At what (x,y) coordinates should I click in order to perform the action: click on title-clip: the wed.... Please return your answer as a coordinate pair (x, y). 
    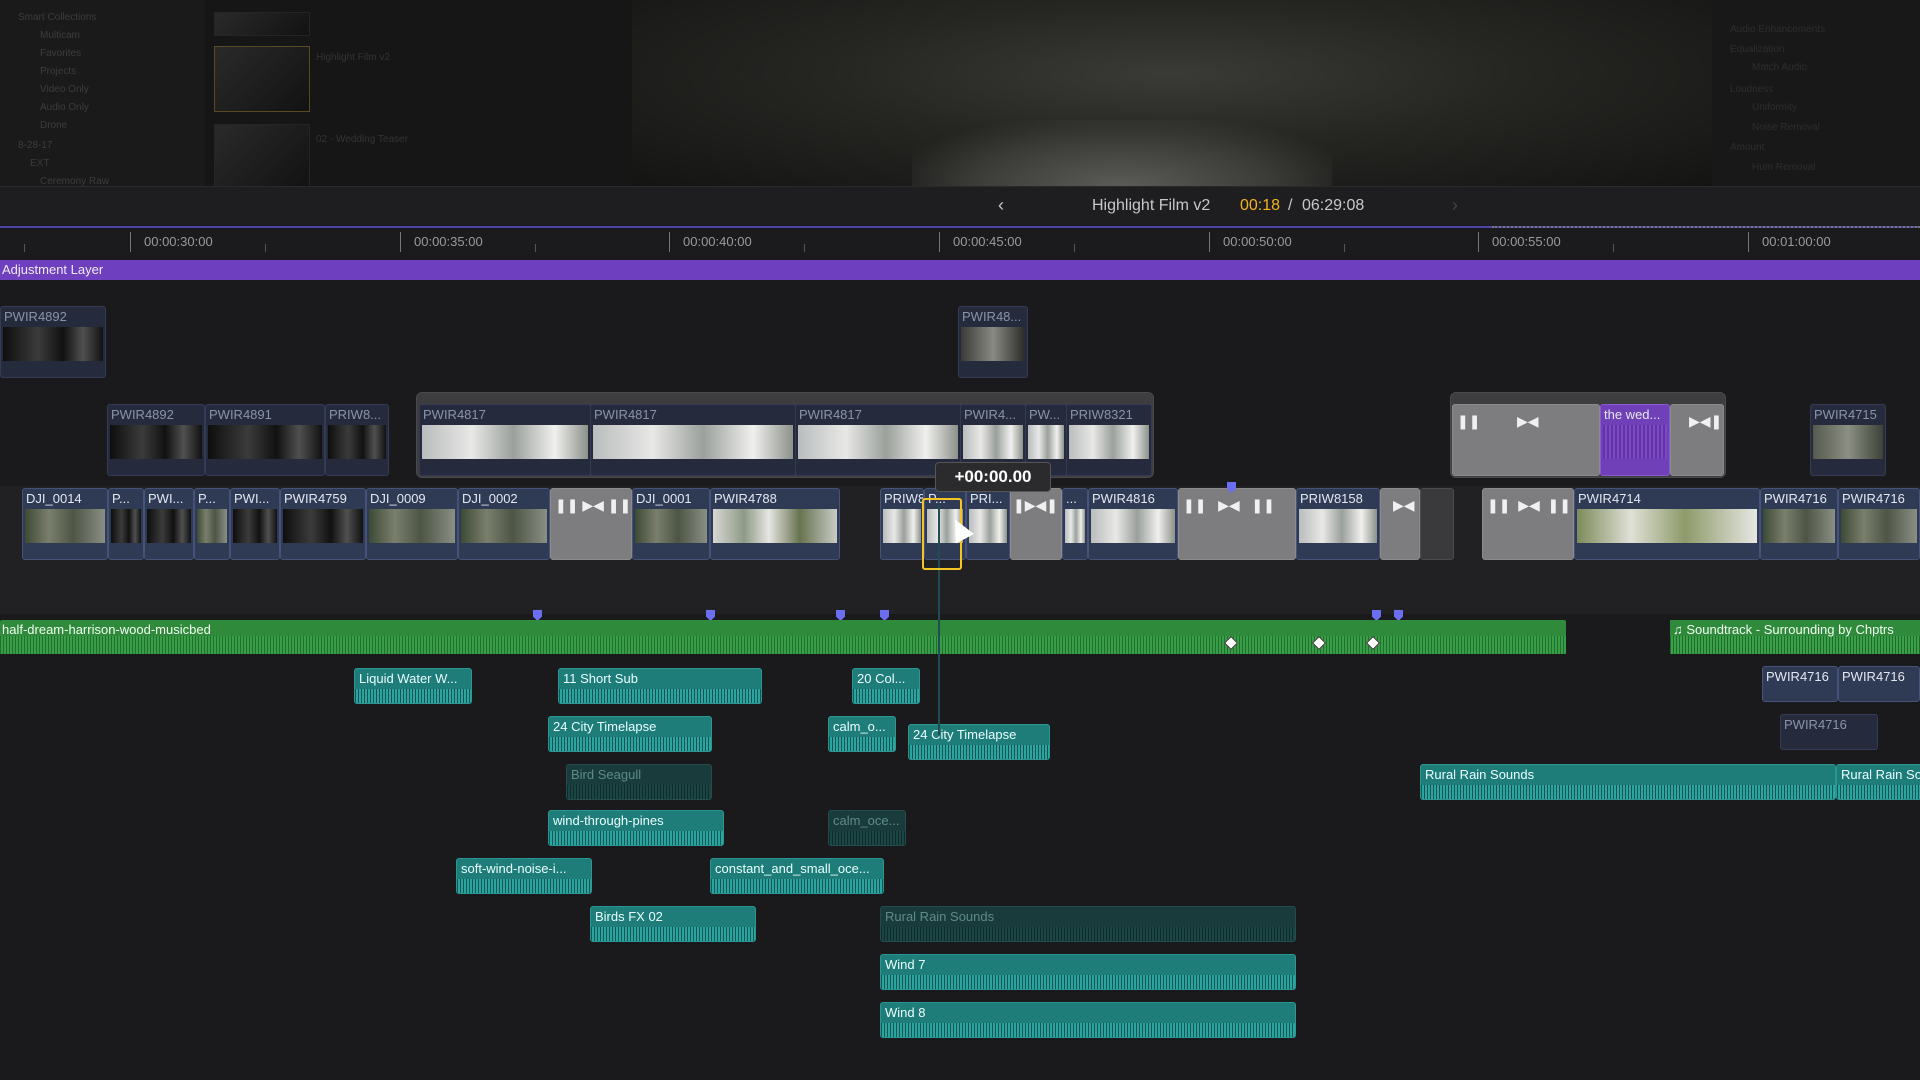
    Looking at the image, I should click on (1635, 440).